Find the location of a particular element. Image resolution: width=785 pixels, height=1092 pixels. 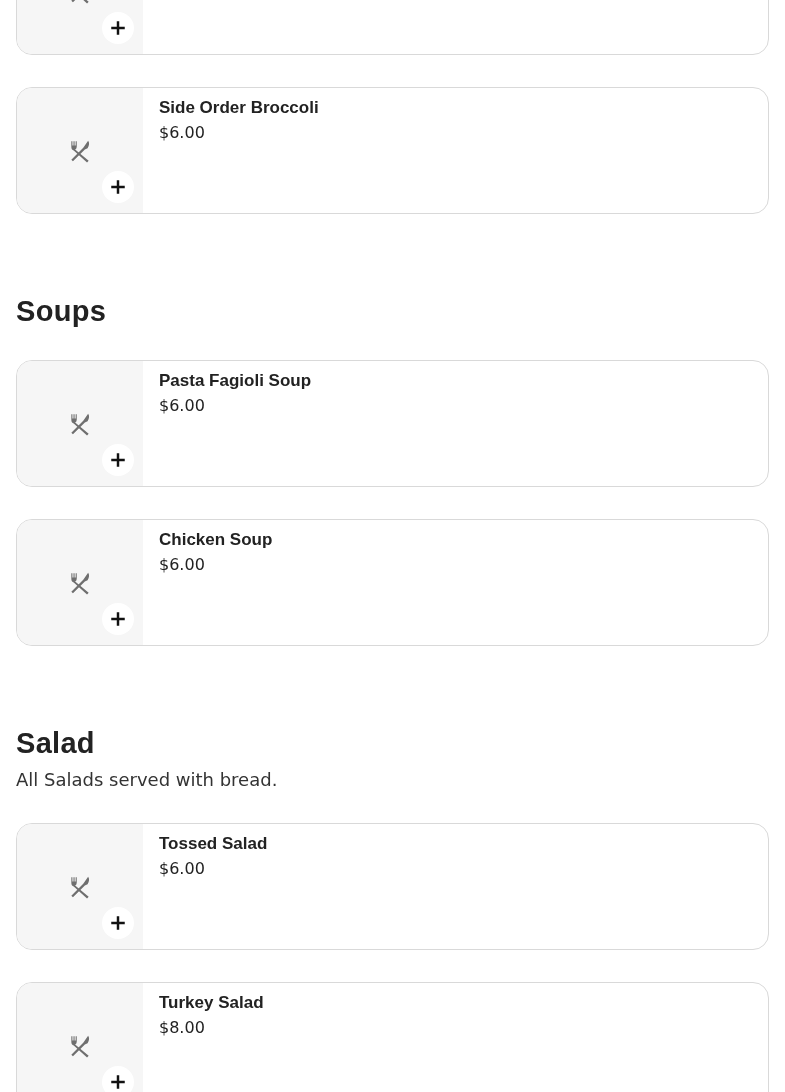

menu-item-card: Side Order Broccoli $6.00 is located at coordinates (392, 150).